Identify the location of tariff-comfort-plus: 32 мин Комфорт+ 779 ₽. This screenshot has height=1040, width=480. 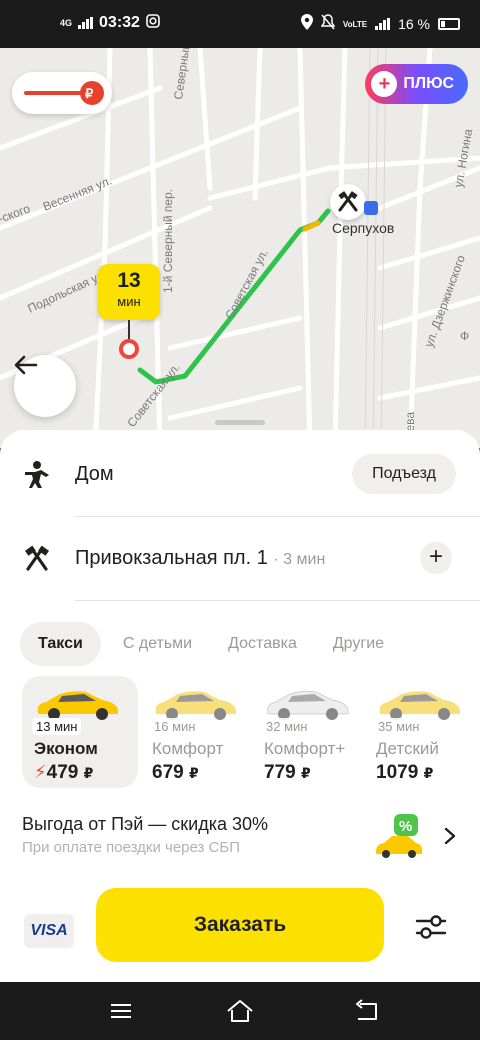
(310, 732).